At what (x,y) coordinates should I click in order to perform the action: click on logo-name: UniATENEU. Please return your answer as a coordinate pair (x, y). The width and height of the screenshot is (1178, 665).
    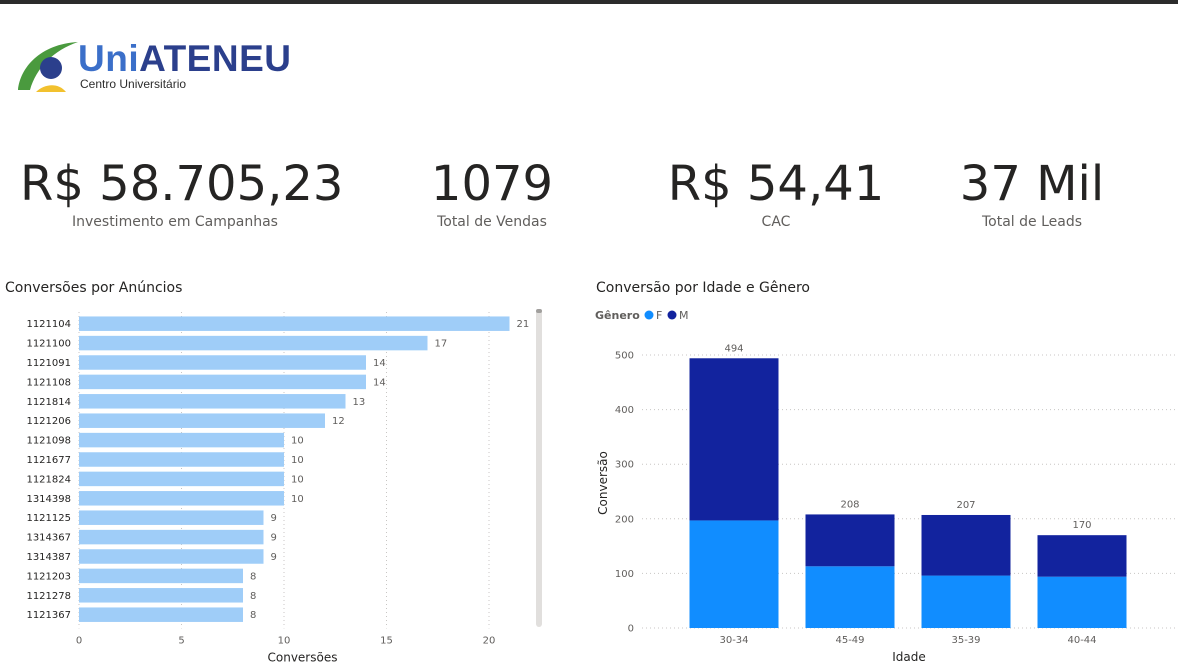
    Looking at the image, I should click on (185, 58).